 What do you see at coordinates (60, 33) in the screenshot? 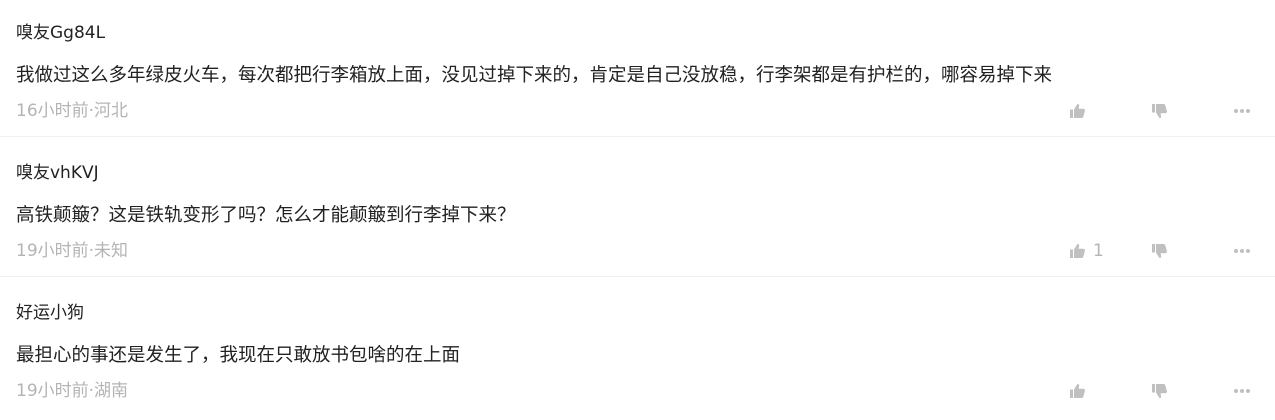
I see `comment-username: 嗅友Gg84L` at bounding box center [60, 33].